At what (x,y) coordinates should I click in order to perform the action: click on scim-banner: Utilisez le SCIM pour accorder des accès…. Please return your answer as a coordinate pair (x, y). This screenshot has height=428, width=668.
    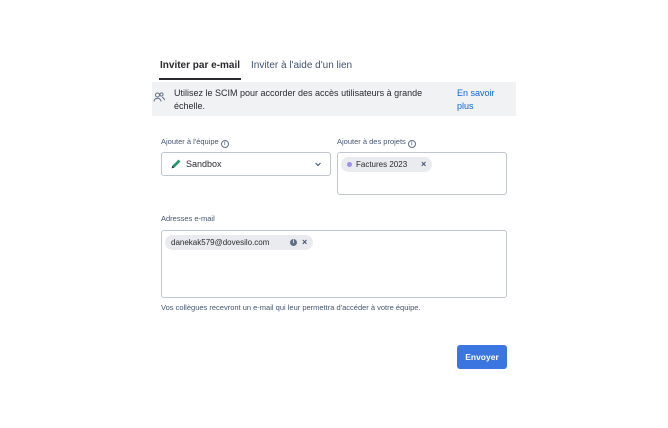
    Looking at the image, I should click on (334, 99).